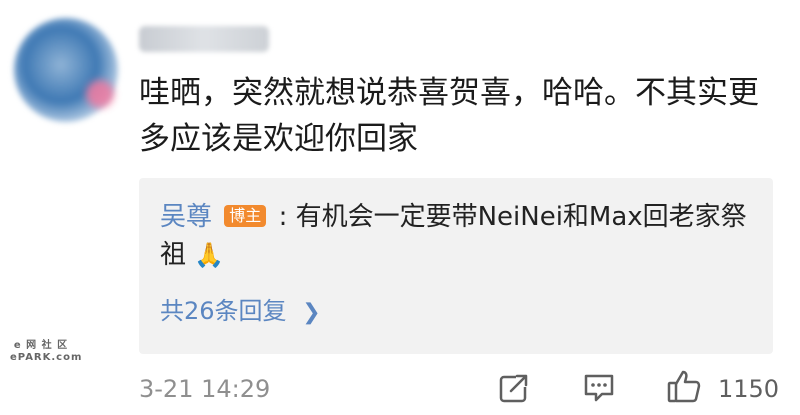 The image size is (800, 415). I want to click on like-count: 1150, so click(749, 389).